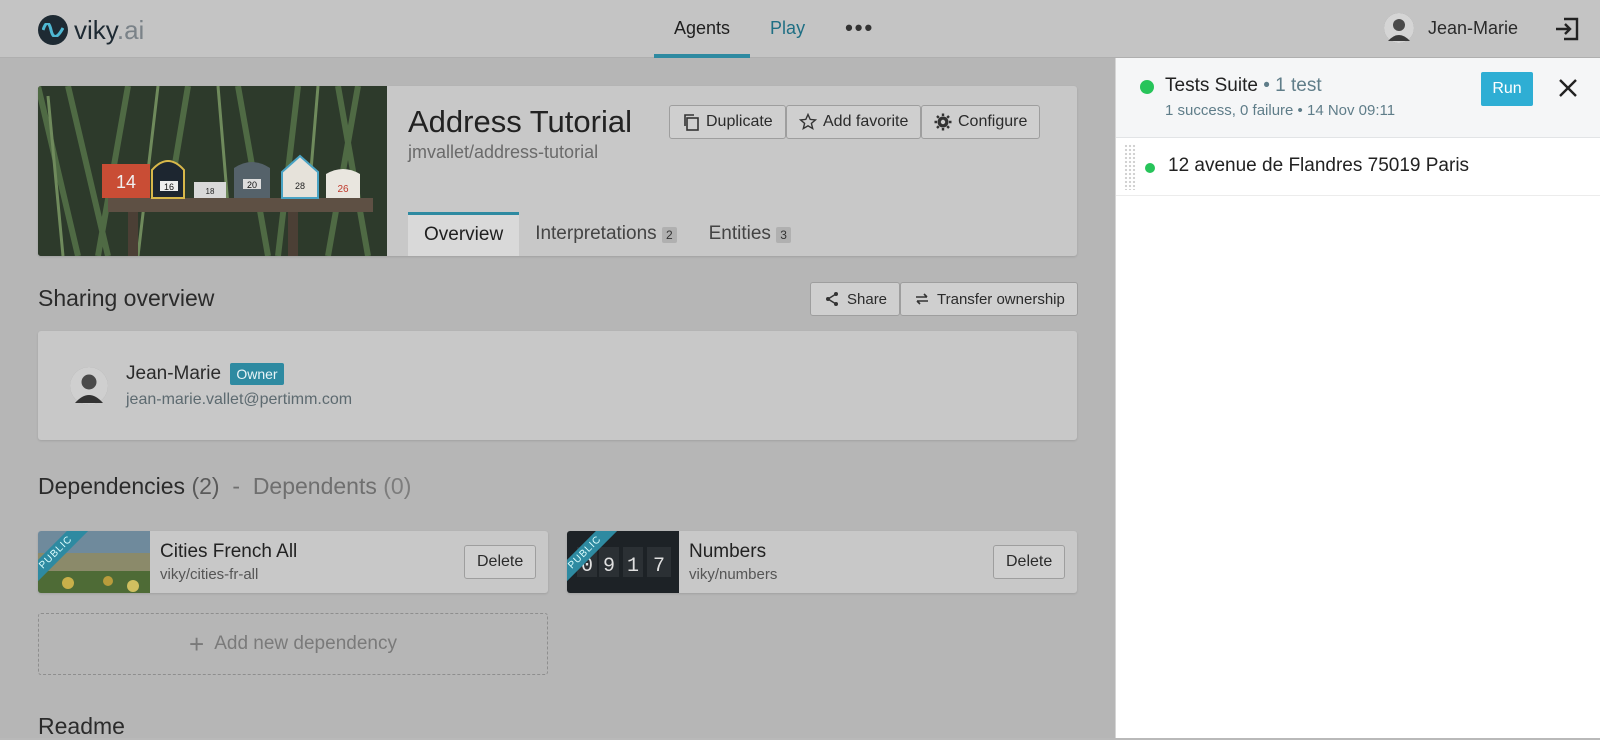  Describe the element at coordinates (1507, 89) in the screenshot. I see `run-tests-button: Run` at that location.